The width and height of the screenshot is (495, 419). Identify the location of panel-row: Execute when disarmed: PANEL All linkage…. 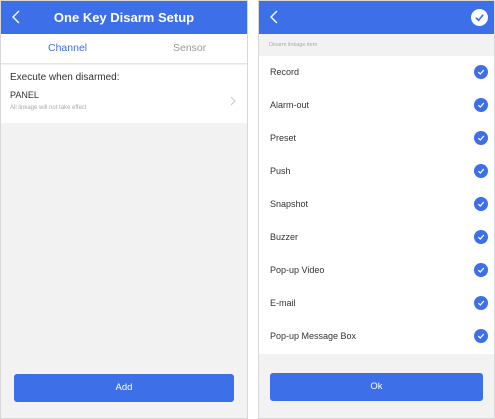
(124, 94).